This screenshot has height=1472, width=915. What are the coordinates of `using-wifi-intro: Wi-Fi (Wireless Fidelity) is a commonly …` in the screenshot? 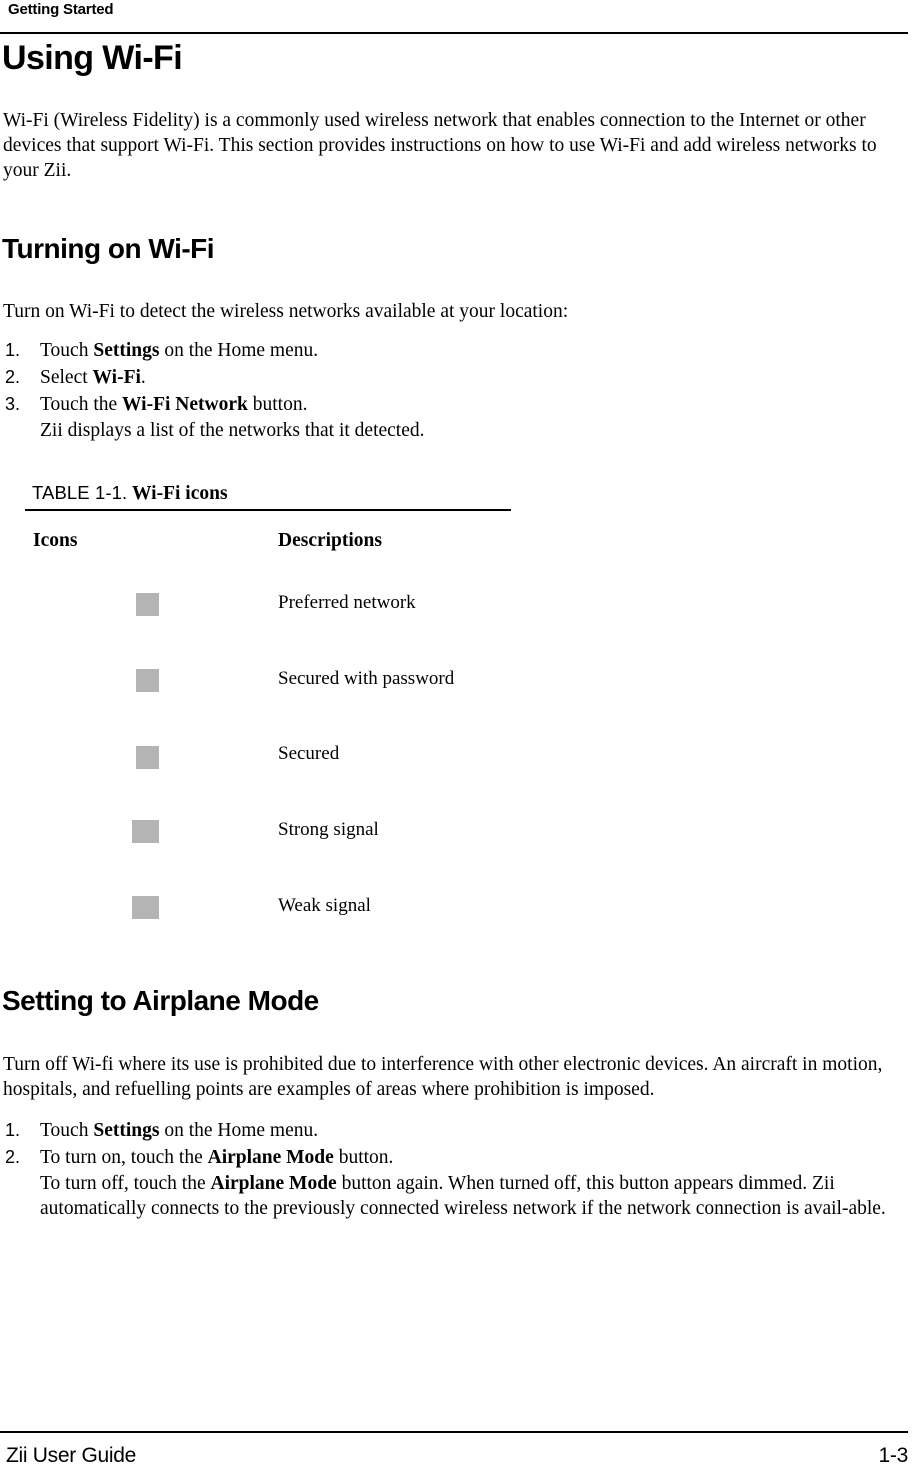 It's located at (440, 145).